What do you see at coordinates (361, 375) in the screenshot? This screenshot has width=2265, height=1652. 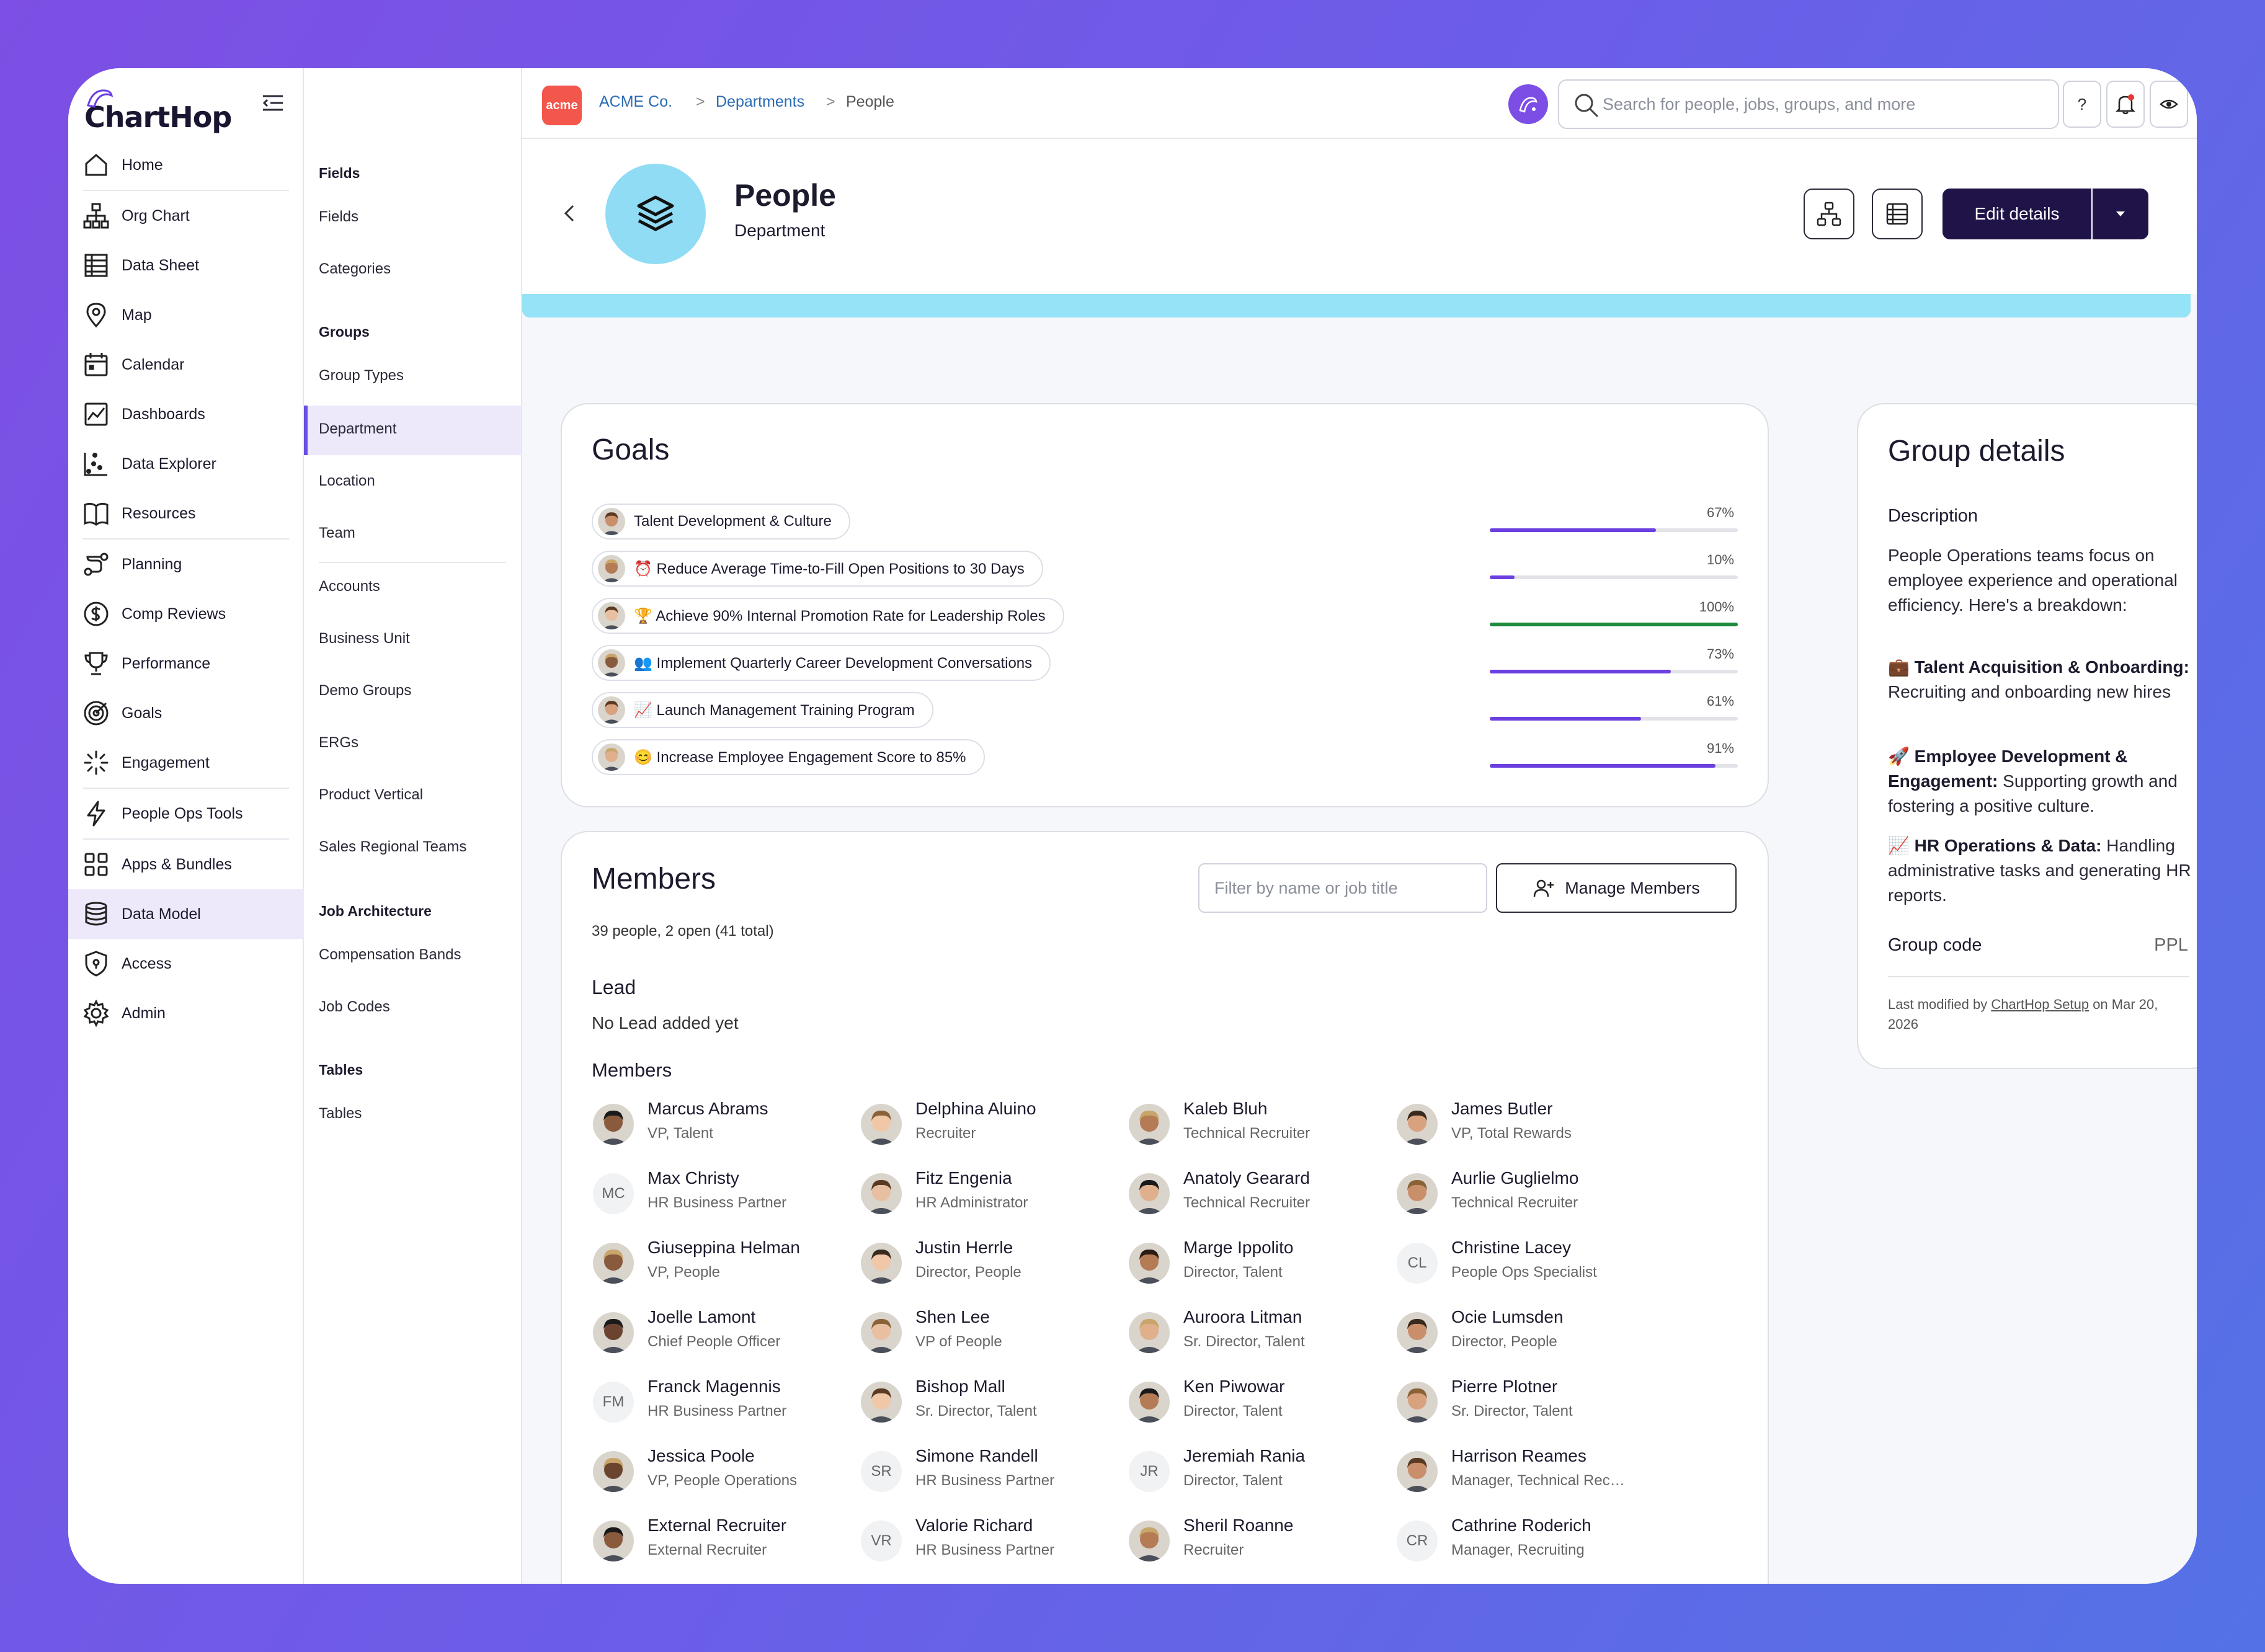 I see `subnav-item-group-types: Group Types` at bounding box center [361, 375].